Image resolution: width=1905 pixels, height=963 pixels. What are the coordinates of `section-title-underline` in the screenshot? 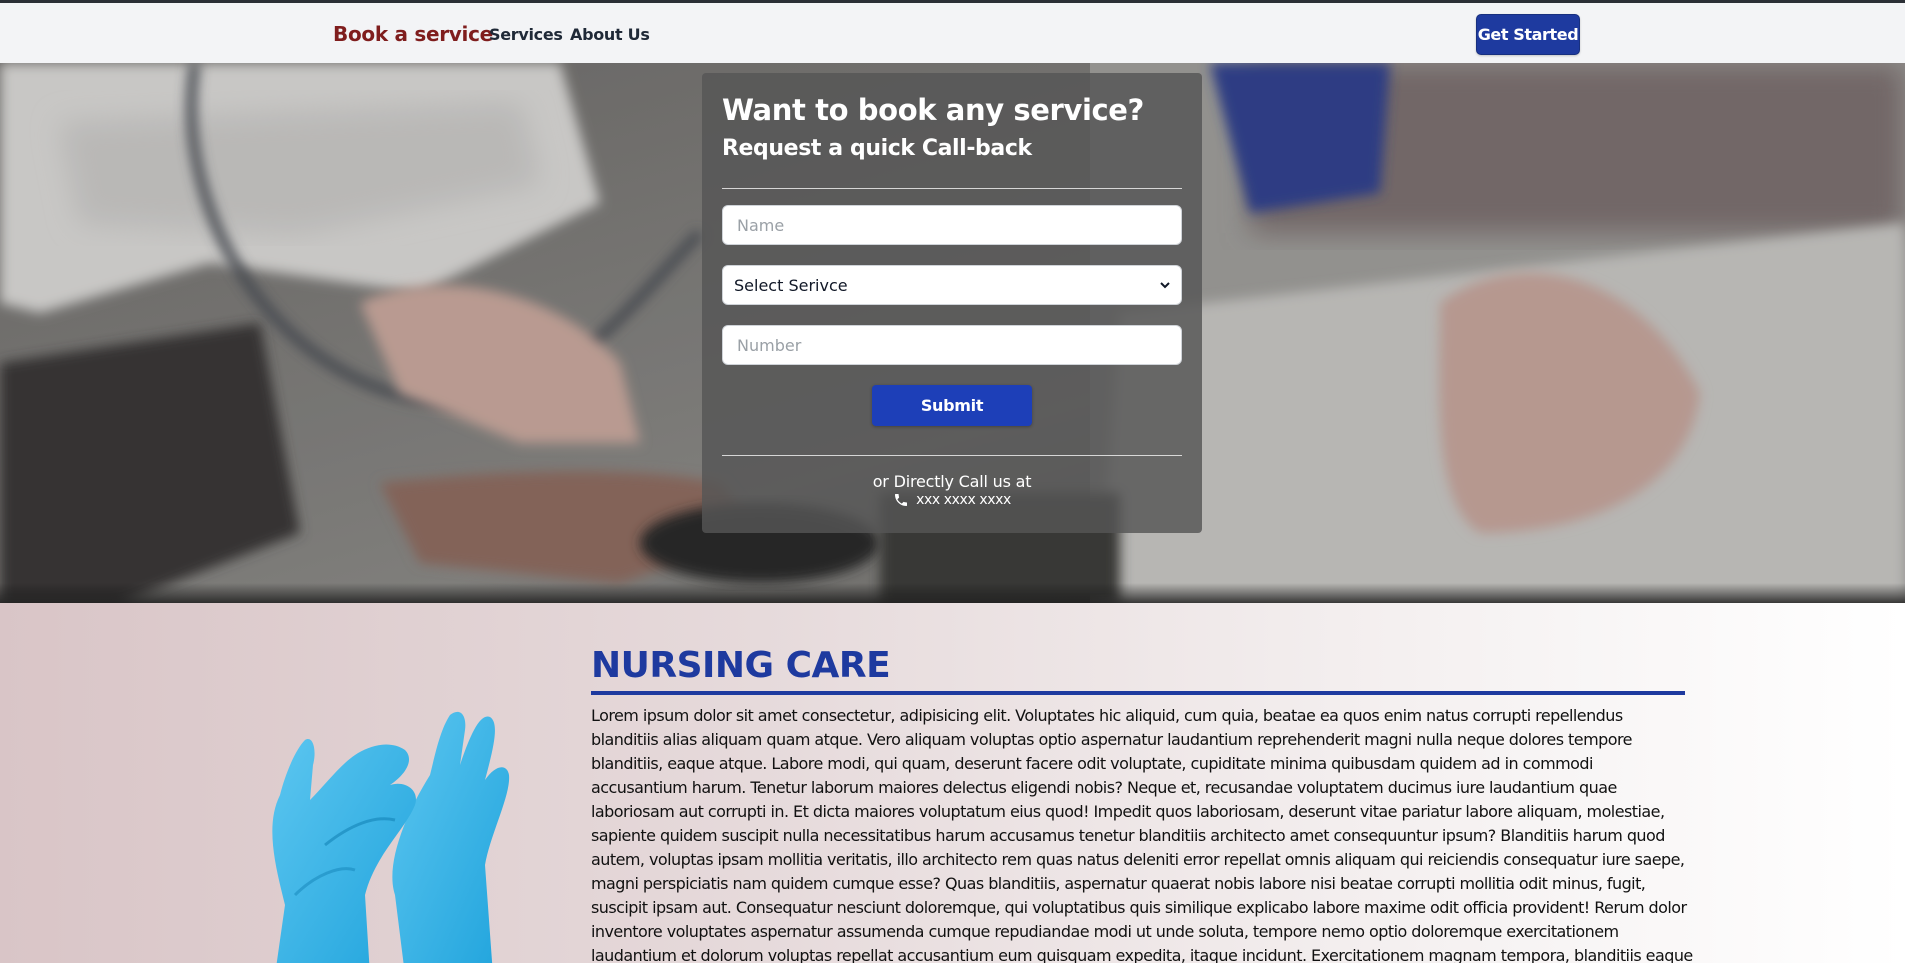 It's located at (1138, 693).